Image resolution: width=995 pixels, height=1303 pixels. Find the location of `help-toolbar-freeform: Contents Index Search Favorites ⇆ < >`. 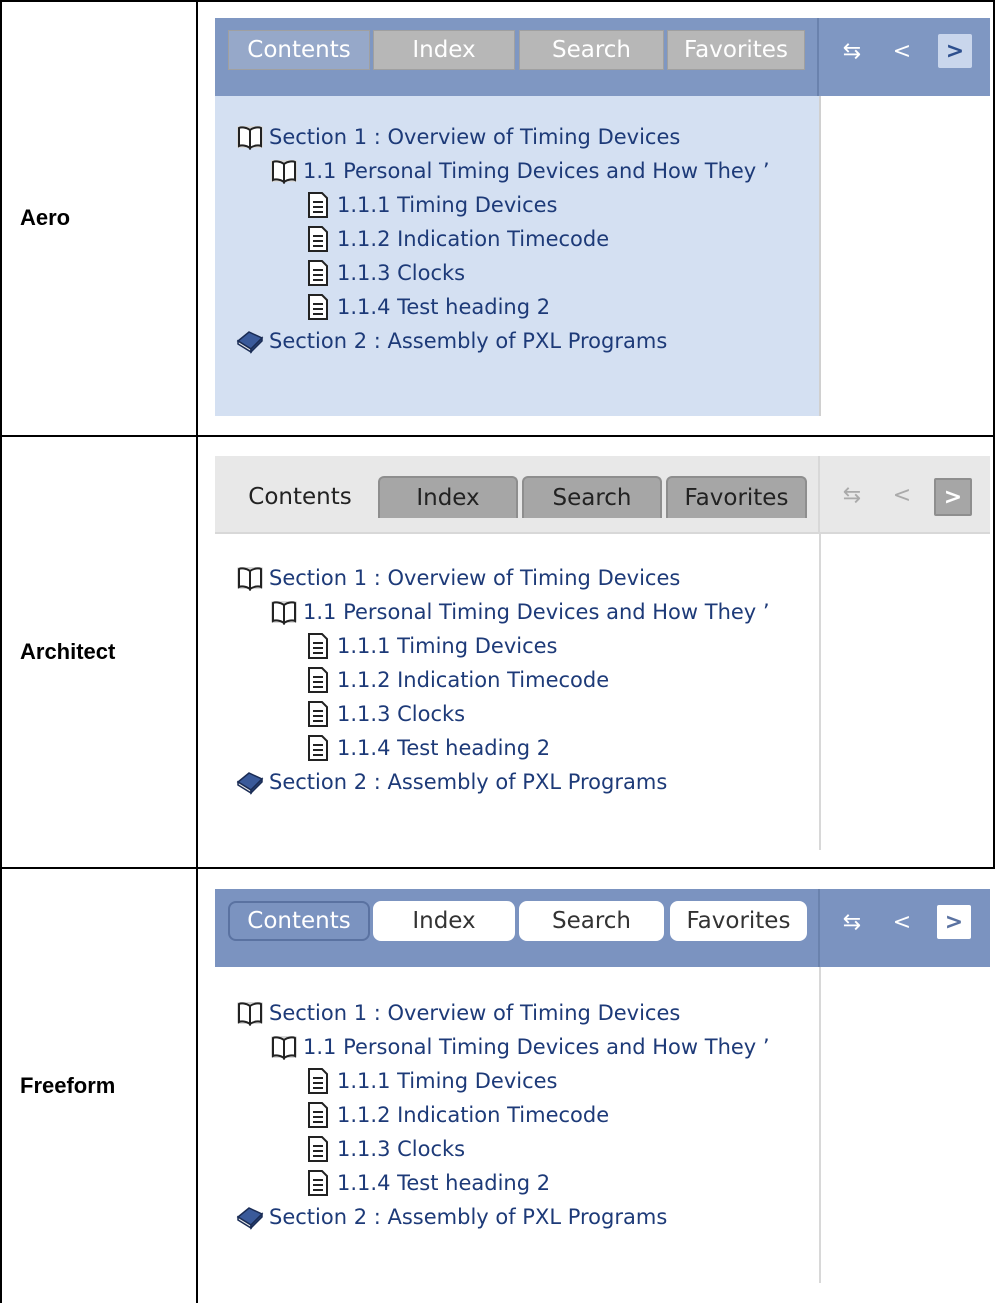

help-toolbar-freeform: Contents Index Search Favorites ⇆ < > is located at coordinates (602, 928).